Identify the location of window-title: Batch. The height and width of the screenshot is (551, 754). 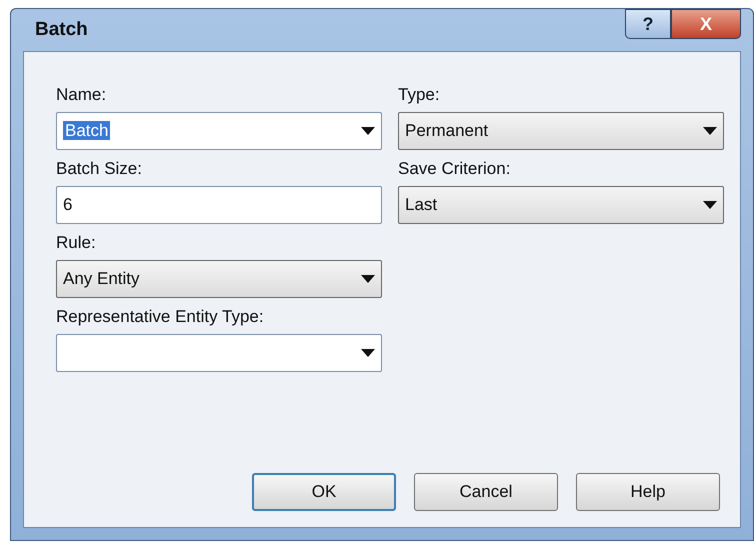
(61, 30).